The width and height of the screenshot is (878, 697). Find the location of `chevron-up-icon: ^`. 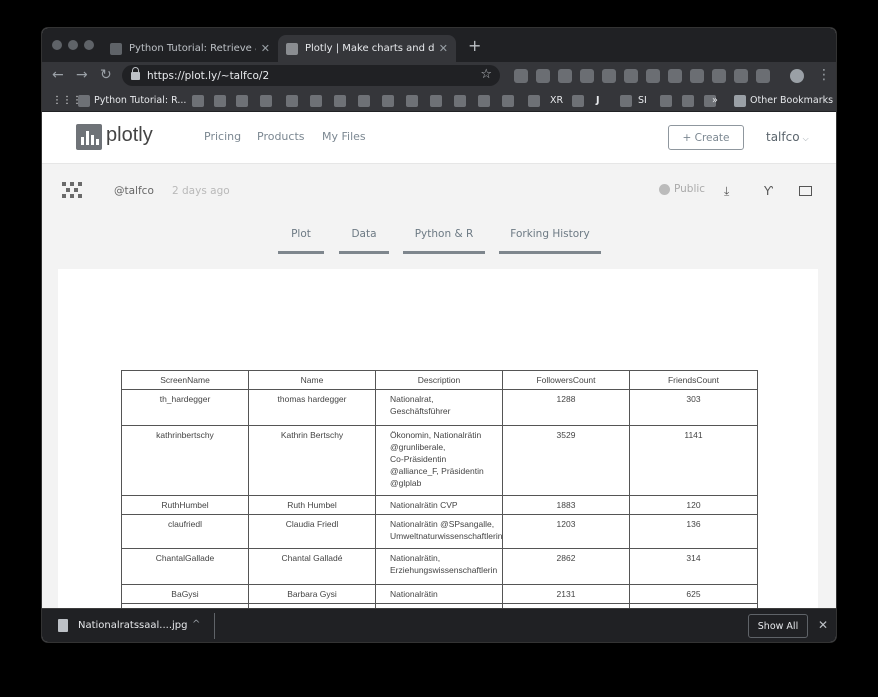

chevron-up-icon: ^ is located at coordinates (196, 624).